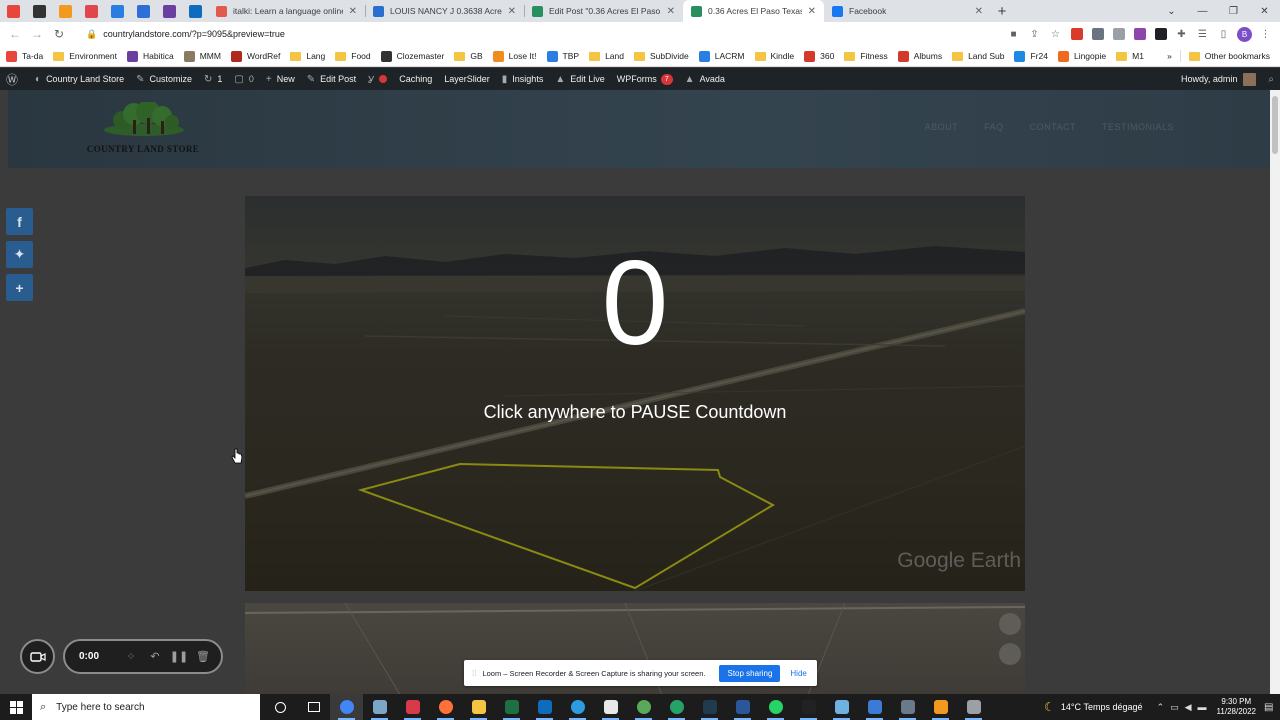  I want to click on back-button: ←, so click(15, 34).